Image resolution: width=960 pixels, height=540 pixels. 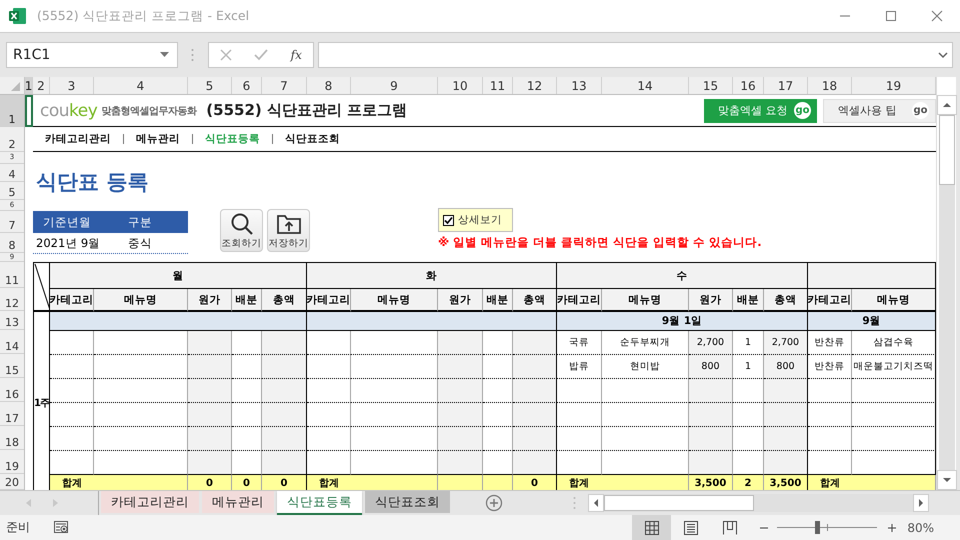 What do you see at coordinates (682, 321) in the screenshot?
I see `date-cell: 9월 1일` at bounding box center [682, 321].